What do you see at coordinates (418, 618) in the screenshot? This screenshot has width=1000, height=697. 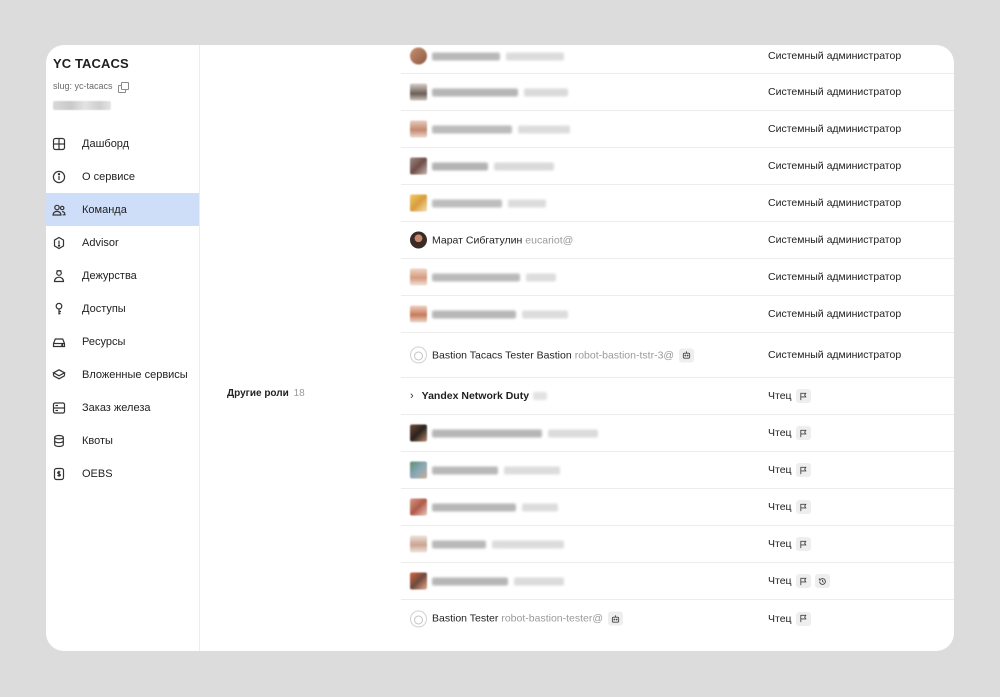 I see `user-placeholder-icon` at bounding box center [418, 618].